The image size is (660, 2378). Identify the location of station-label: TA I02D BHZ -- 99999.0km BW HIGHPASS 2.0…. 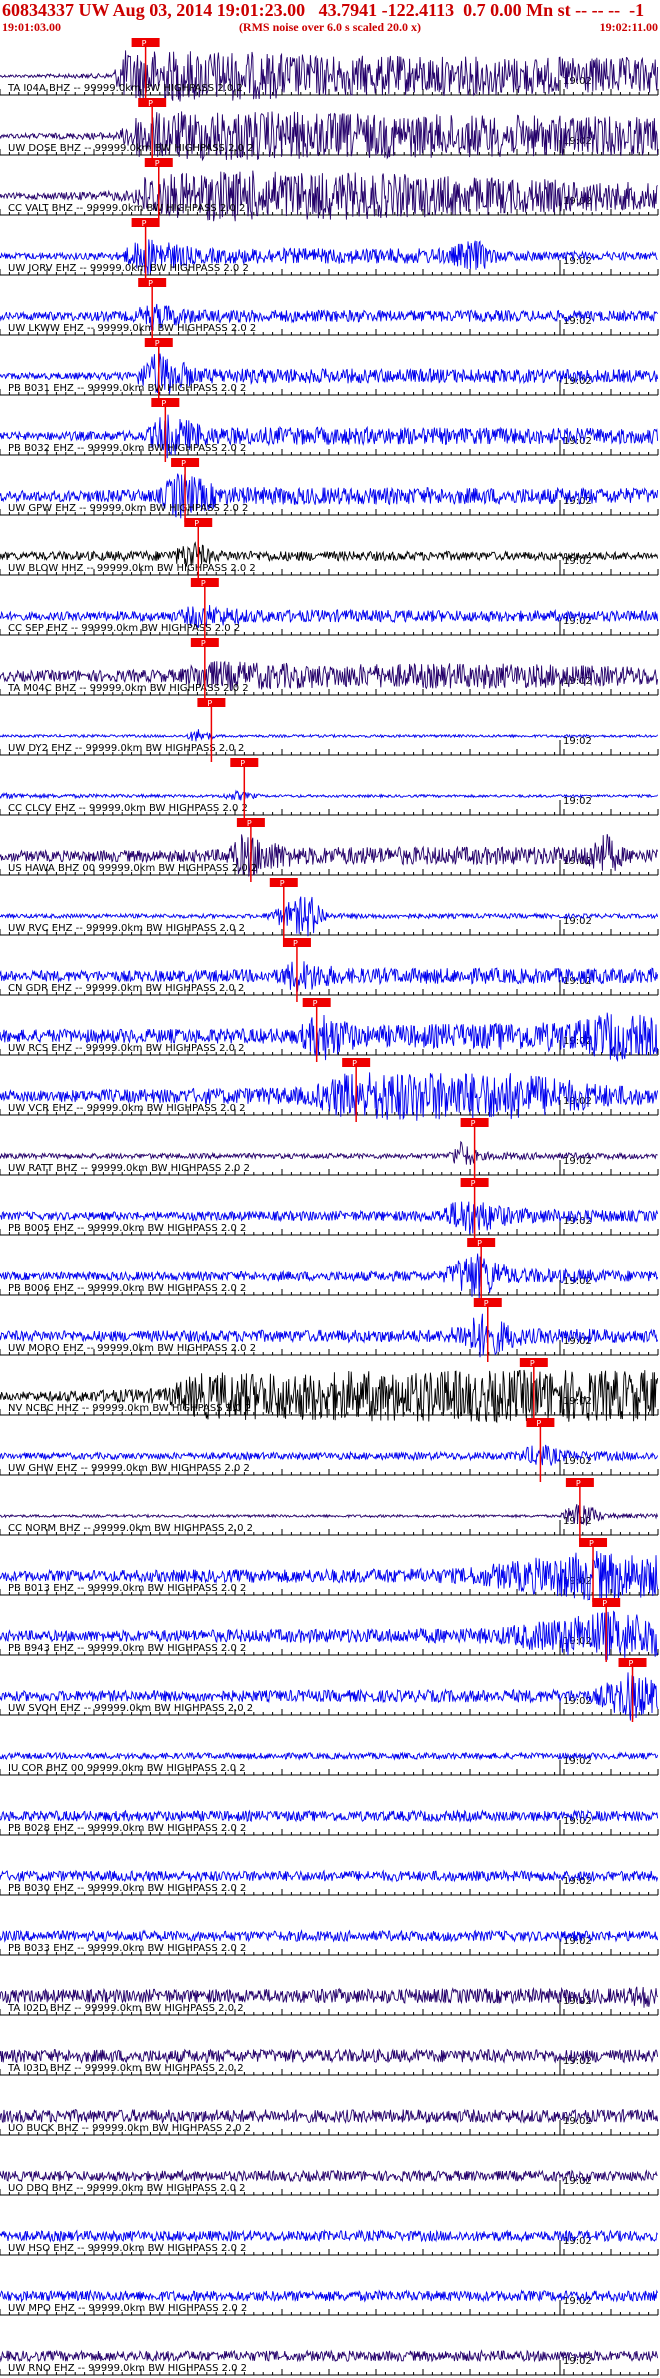
(125, 2008).